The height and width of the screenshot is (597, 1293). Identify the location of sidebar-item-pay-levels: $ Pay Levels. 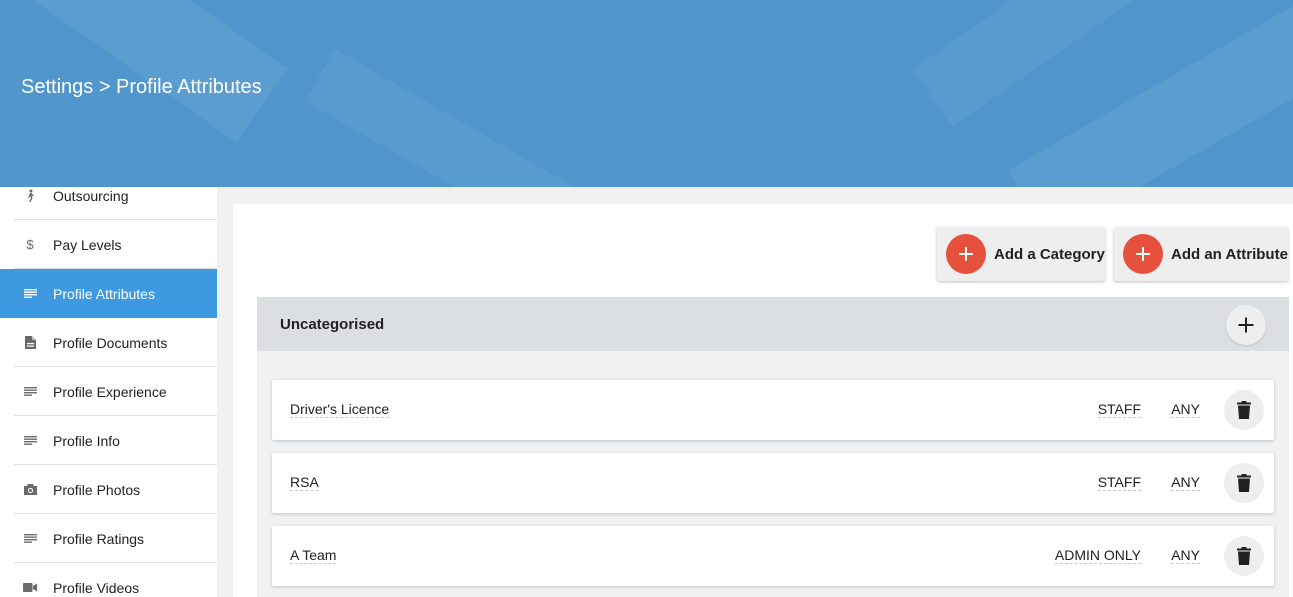
(108, 244).